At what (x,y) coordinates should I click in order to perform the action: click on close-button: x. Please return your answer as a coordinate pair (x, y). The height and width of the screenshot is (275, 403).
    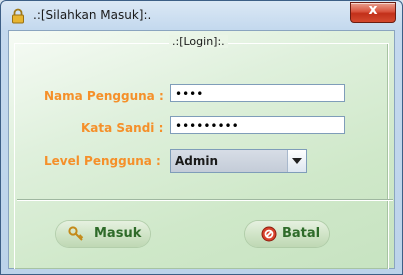
    Looking at the image, I should click on (373, 12).